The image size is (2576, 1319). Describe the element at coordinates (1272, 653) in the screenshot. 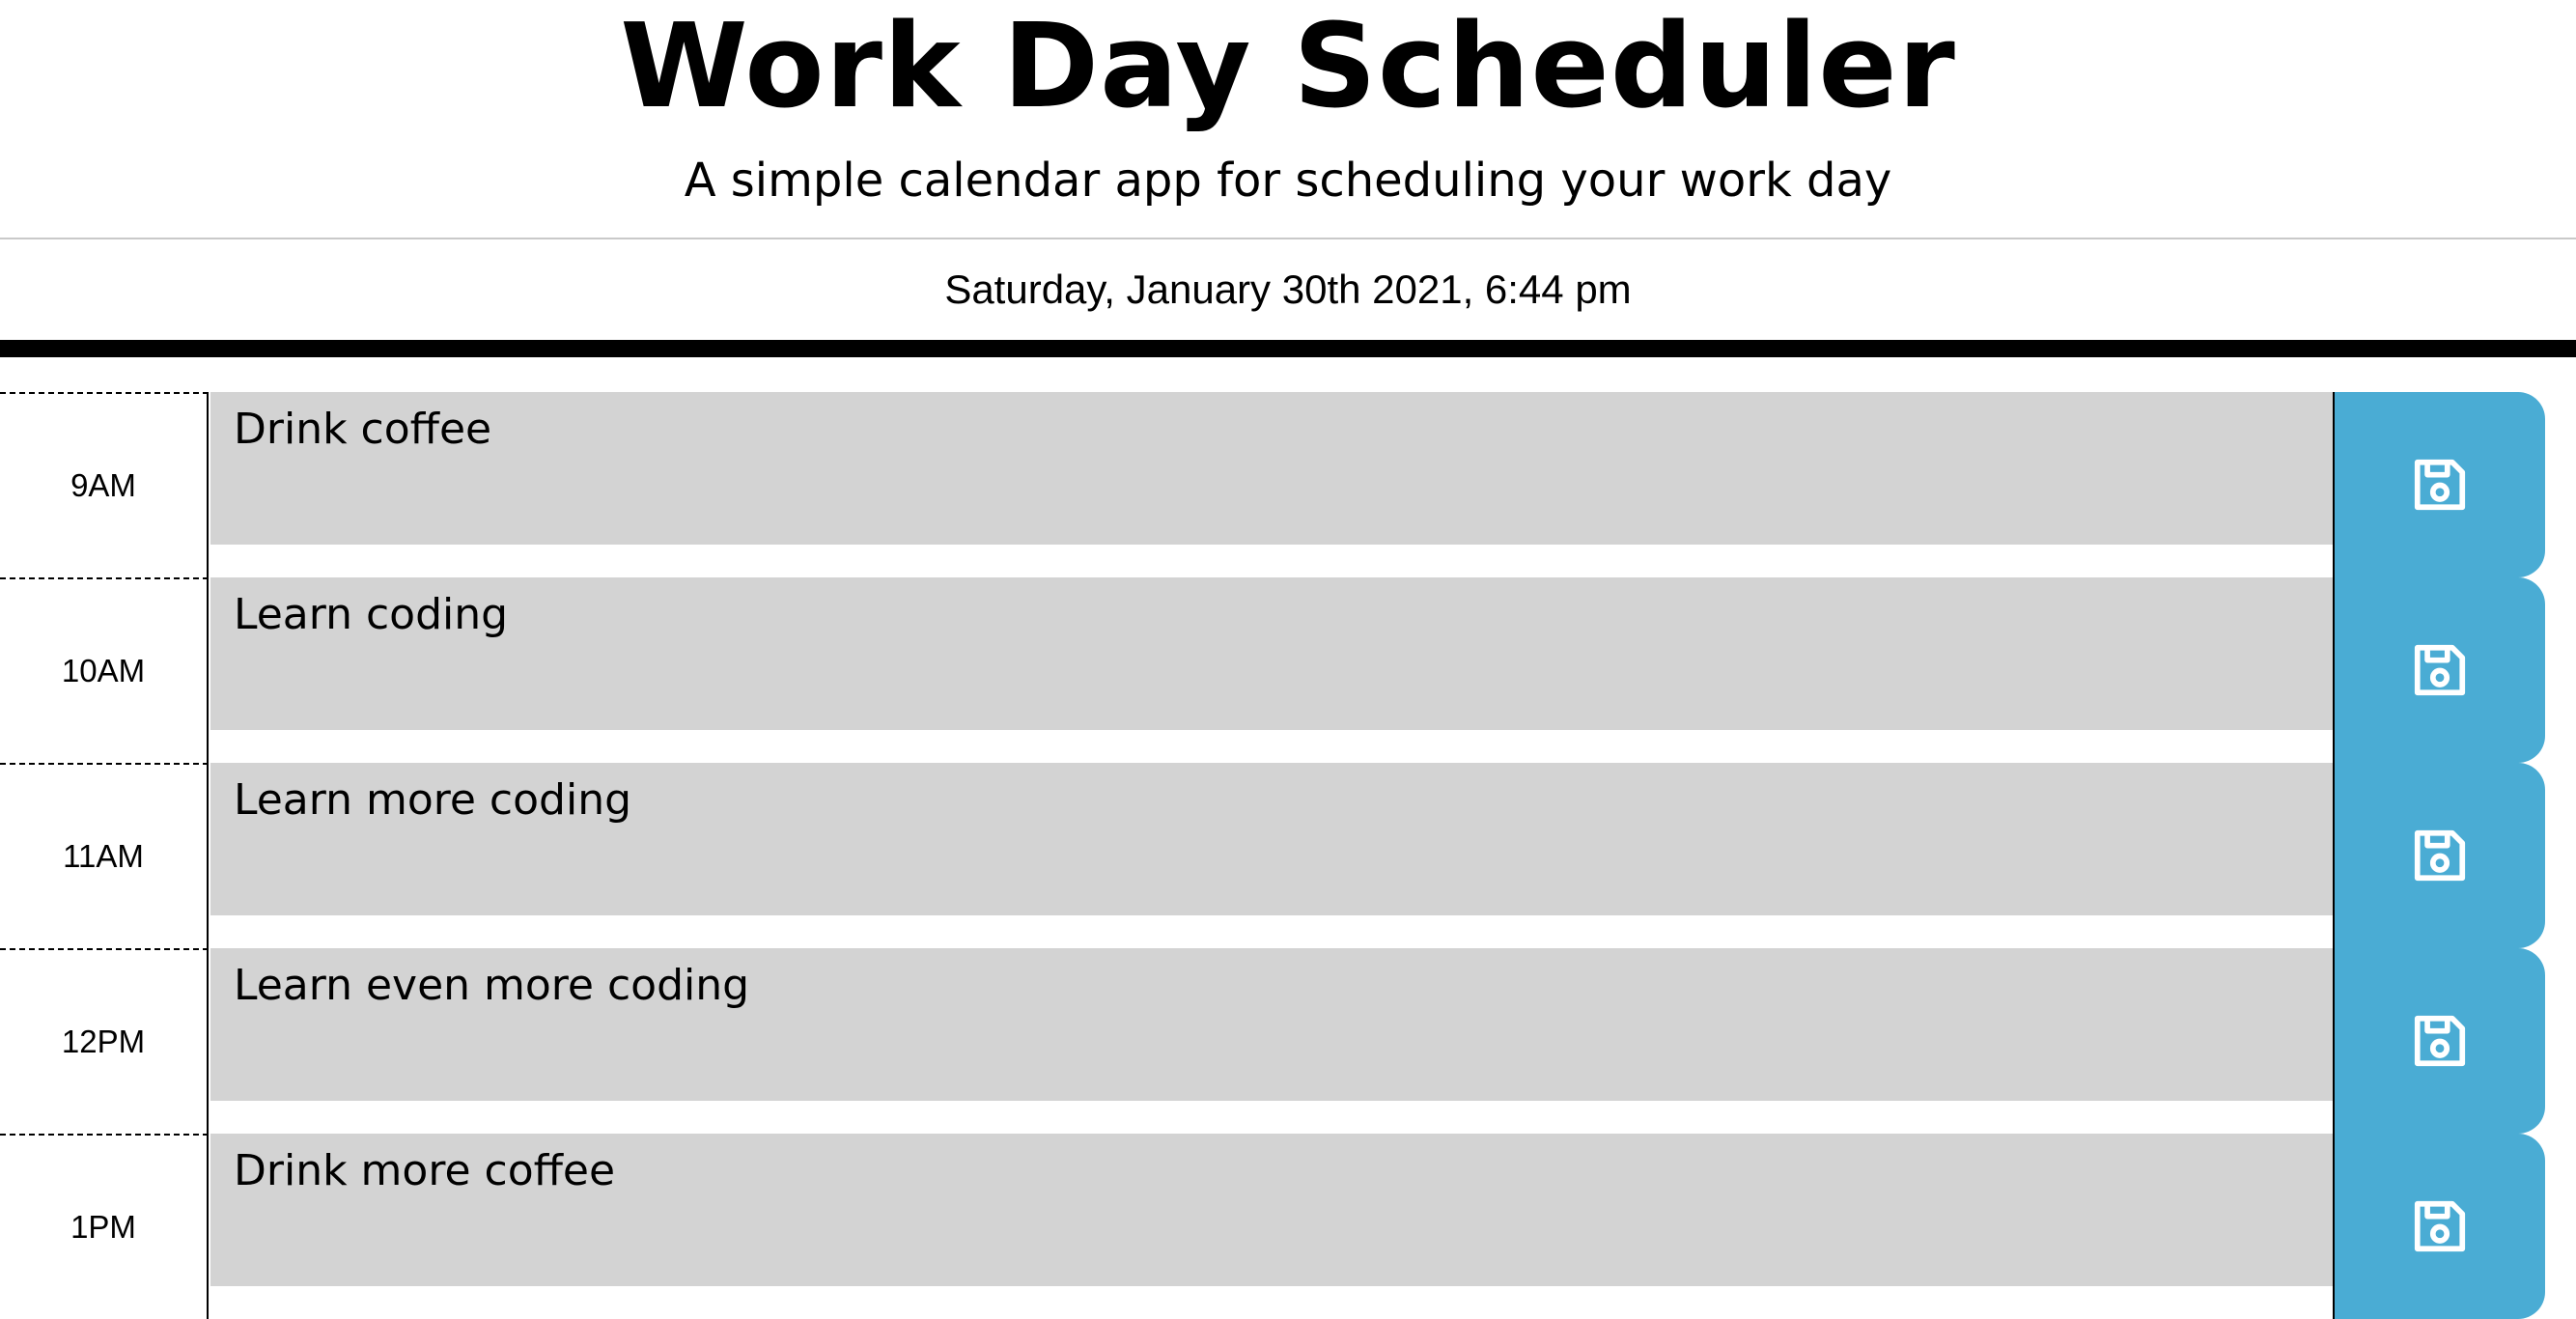

I see `description-input: Learn coding` at that location.